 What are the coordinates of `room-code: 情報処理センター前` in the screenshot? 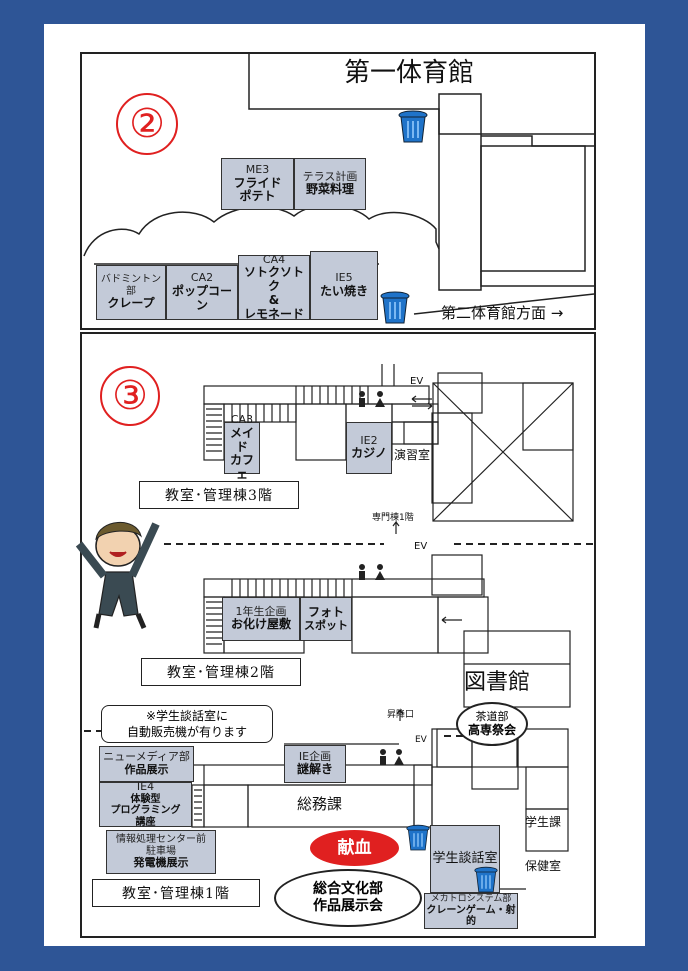 It's located at (161, 840).